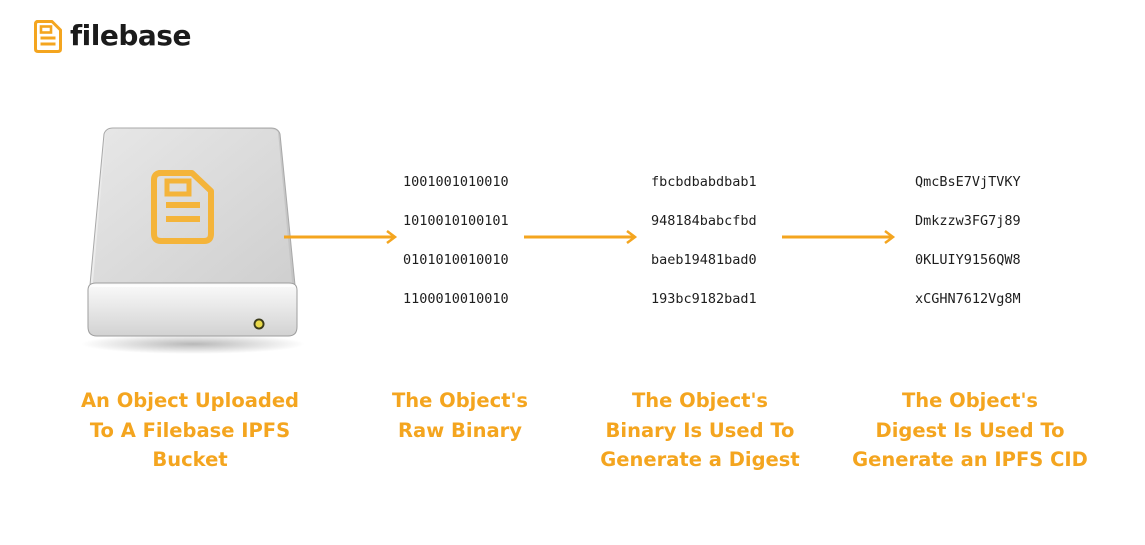  What do you see at coordinates (704, 260) in the screenshot?
I see `digest-line: baeb19481bad0` at bounding box center [704, 260].